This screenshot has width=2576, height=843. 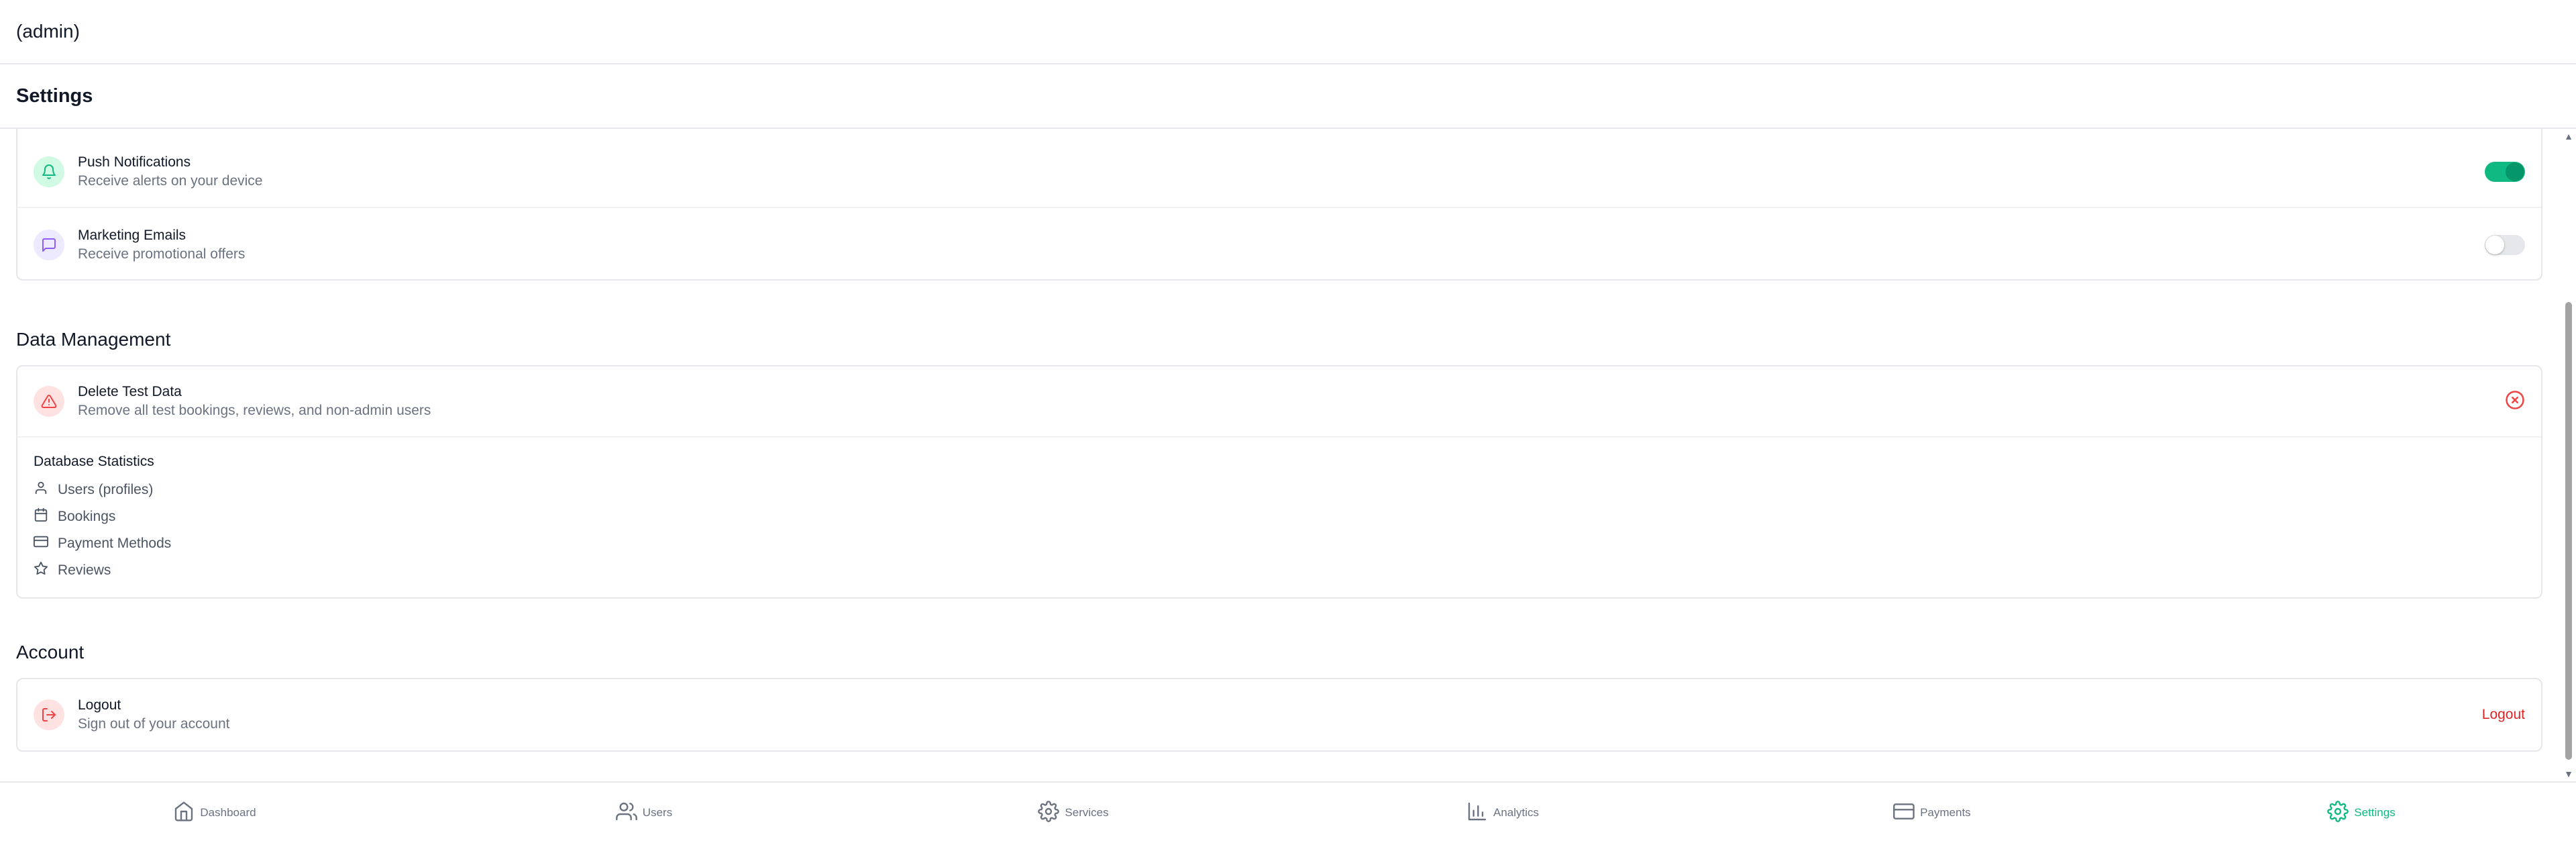 I want to click on nav-item-analytics: Analytics, so click(x=1502, y=813).